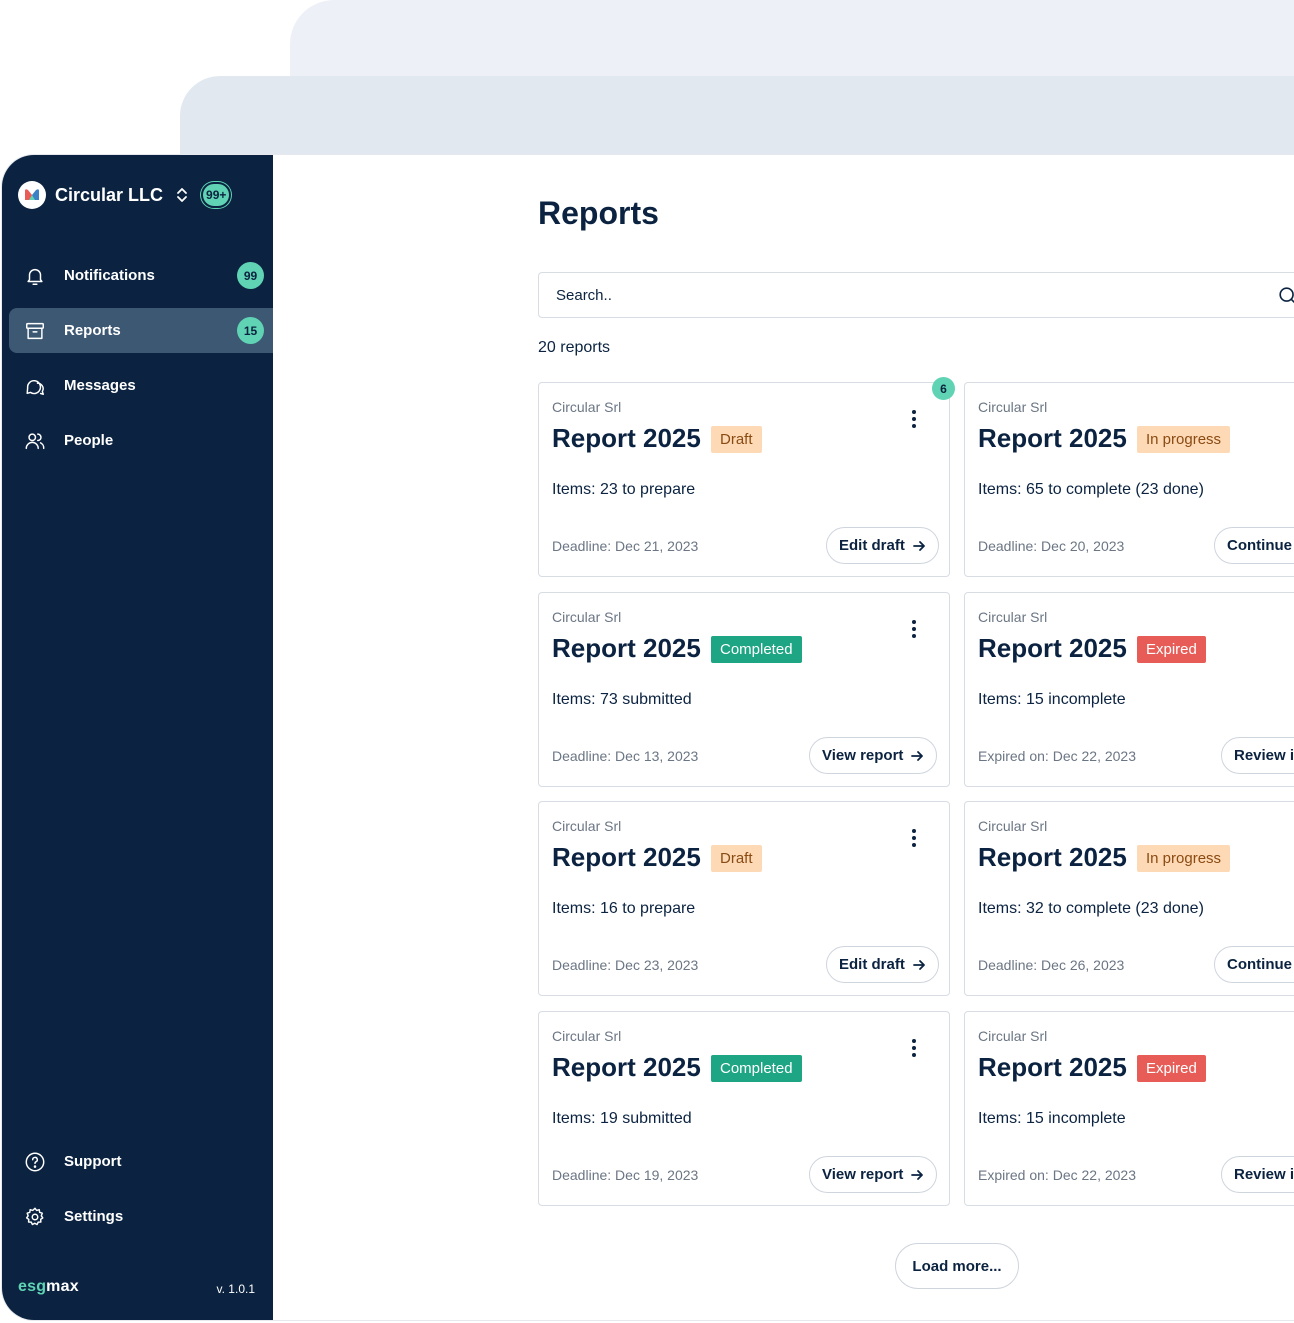 The width and height of the screenshot is (1294, 1323). I want to click on org-name: Circular LLC, so click(109, 194).